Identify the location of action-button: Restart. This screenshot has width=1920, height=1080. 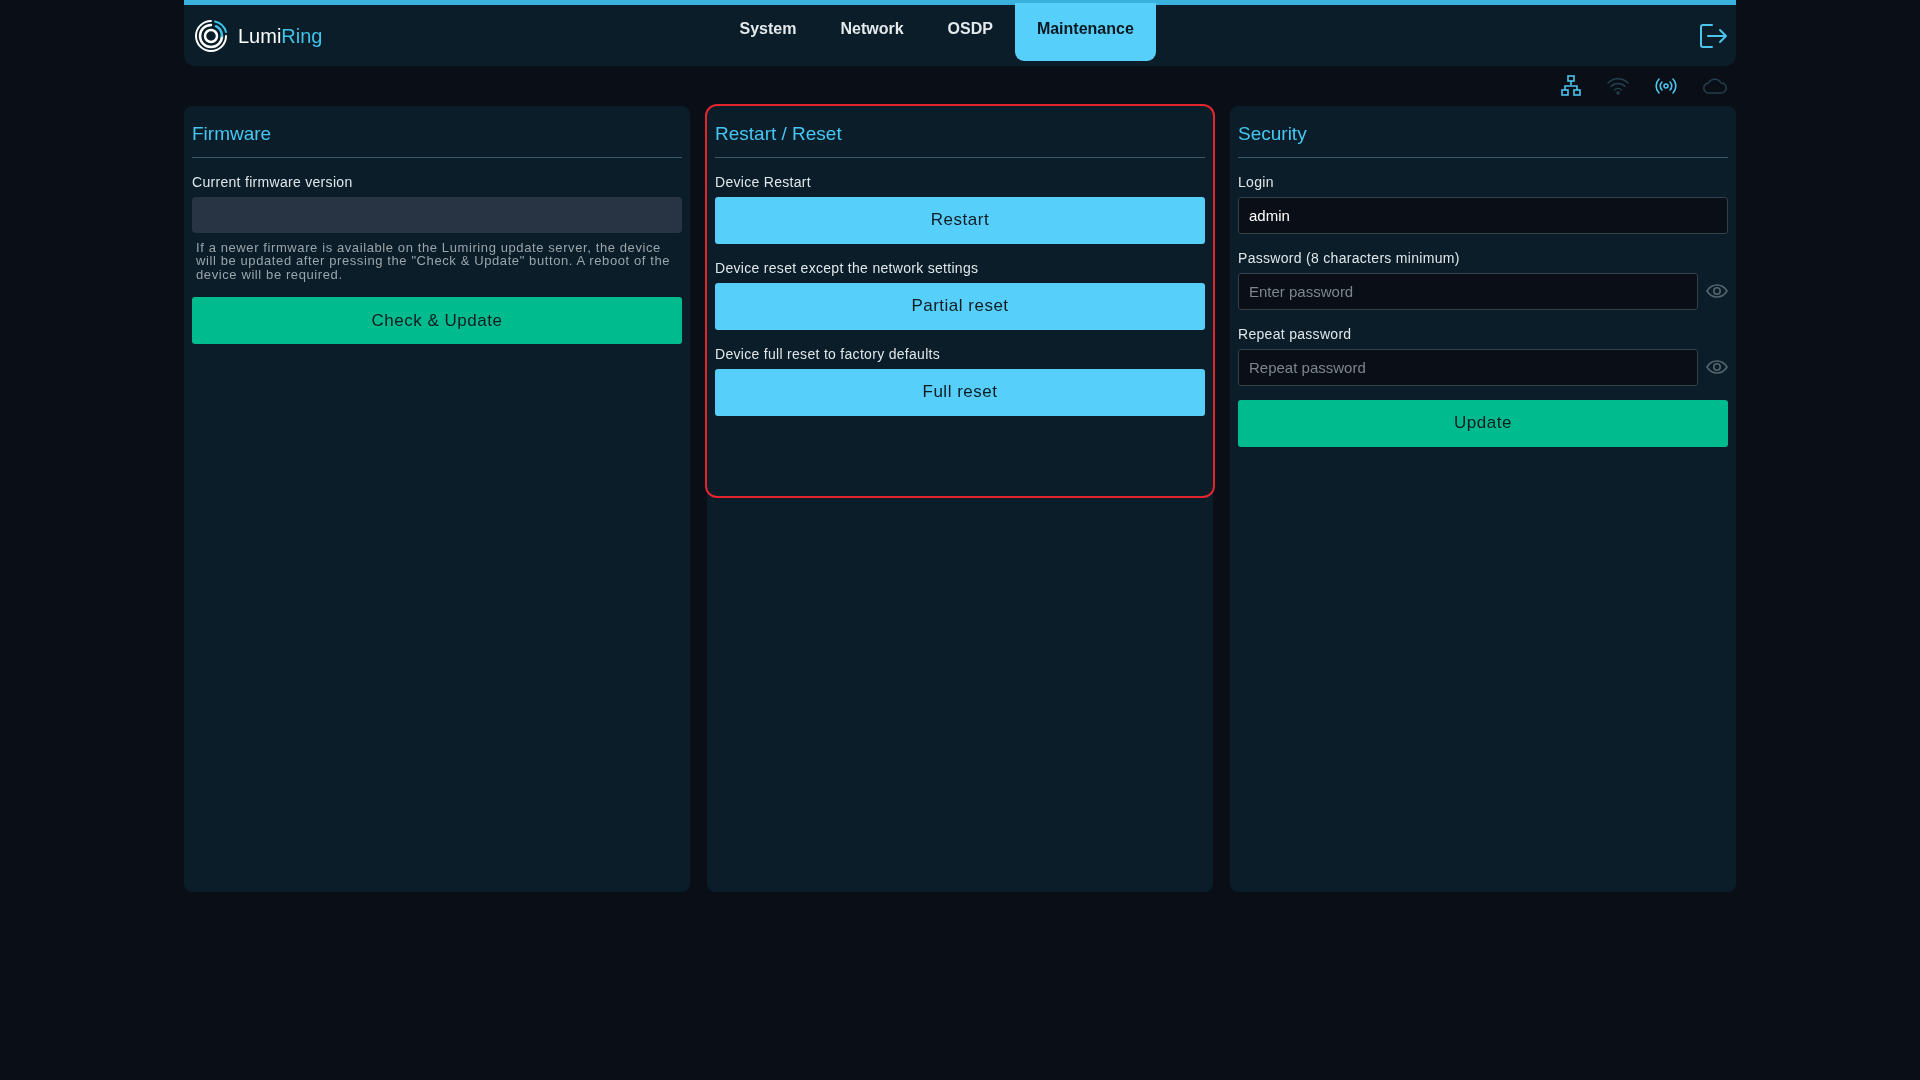
(960, 220).